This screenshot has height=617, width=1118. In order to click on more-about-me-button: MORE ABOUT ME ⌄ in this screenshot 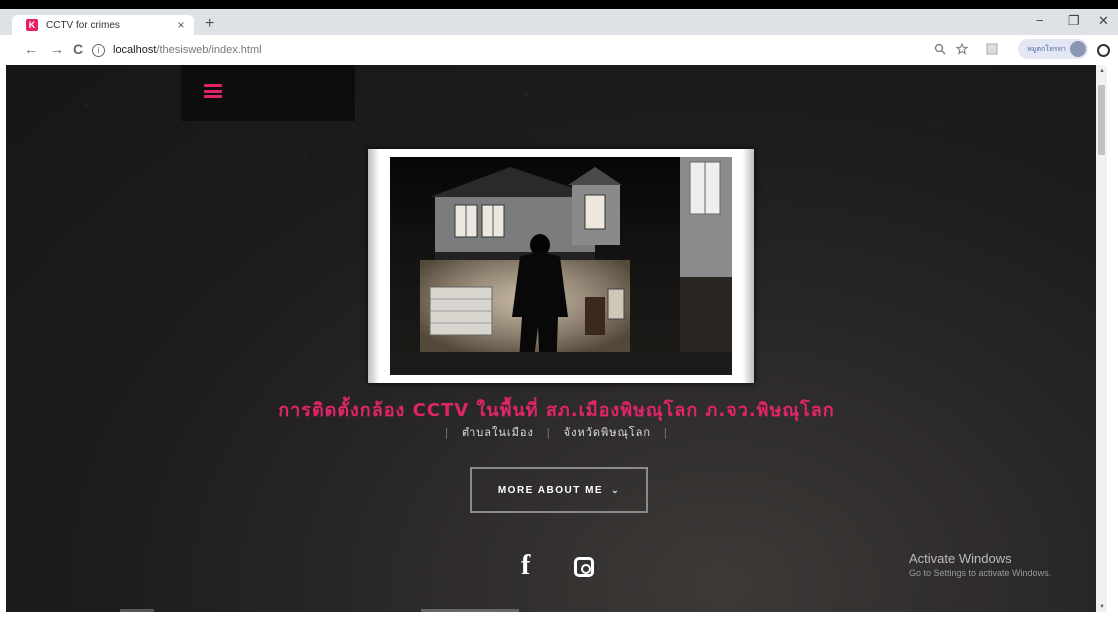, I will do `click(559, 490)`.